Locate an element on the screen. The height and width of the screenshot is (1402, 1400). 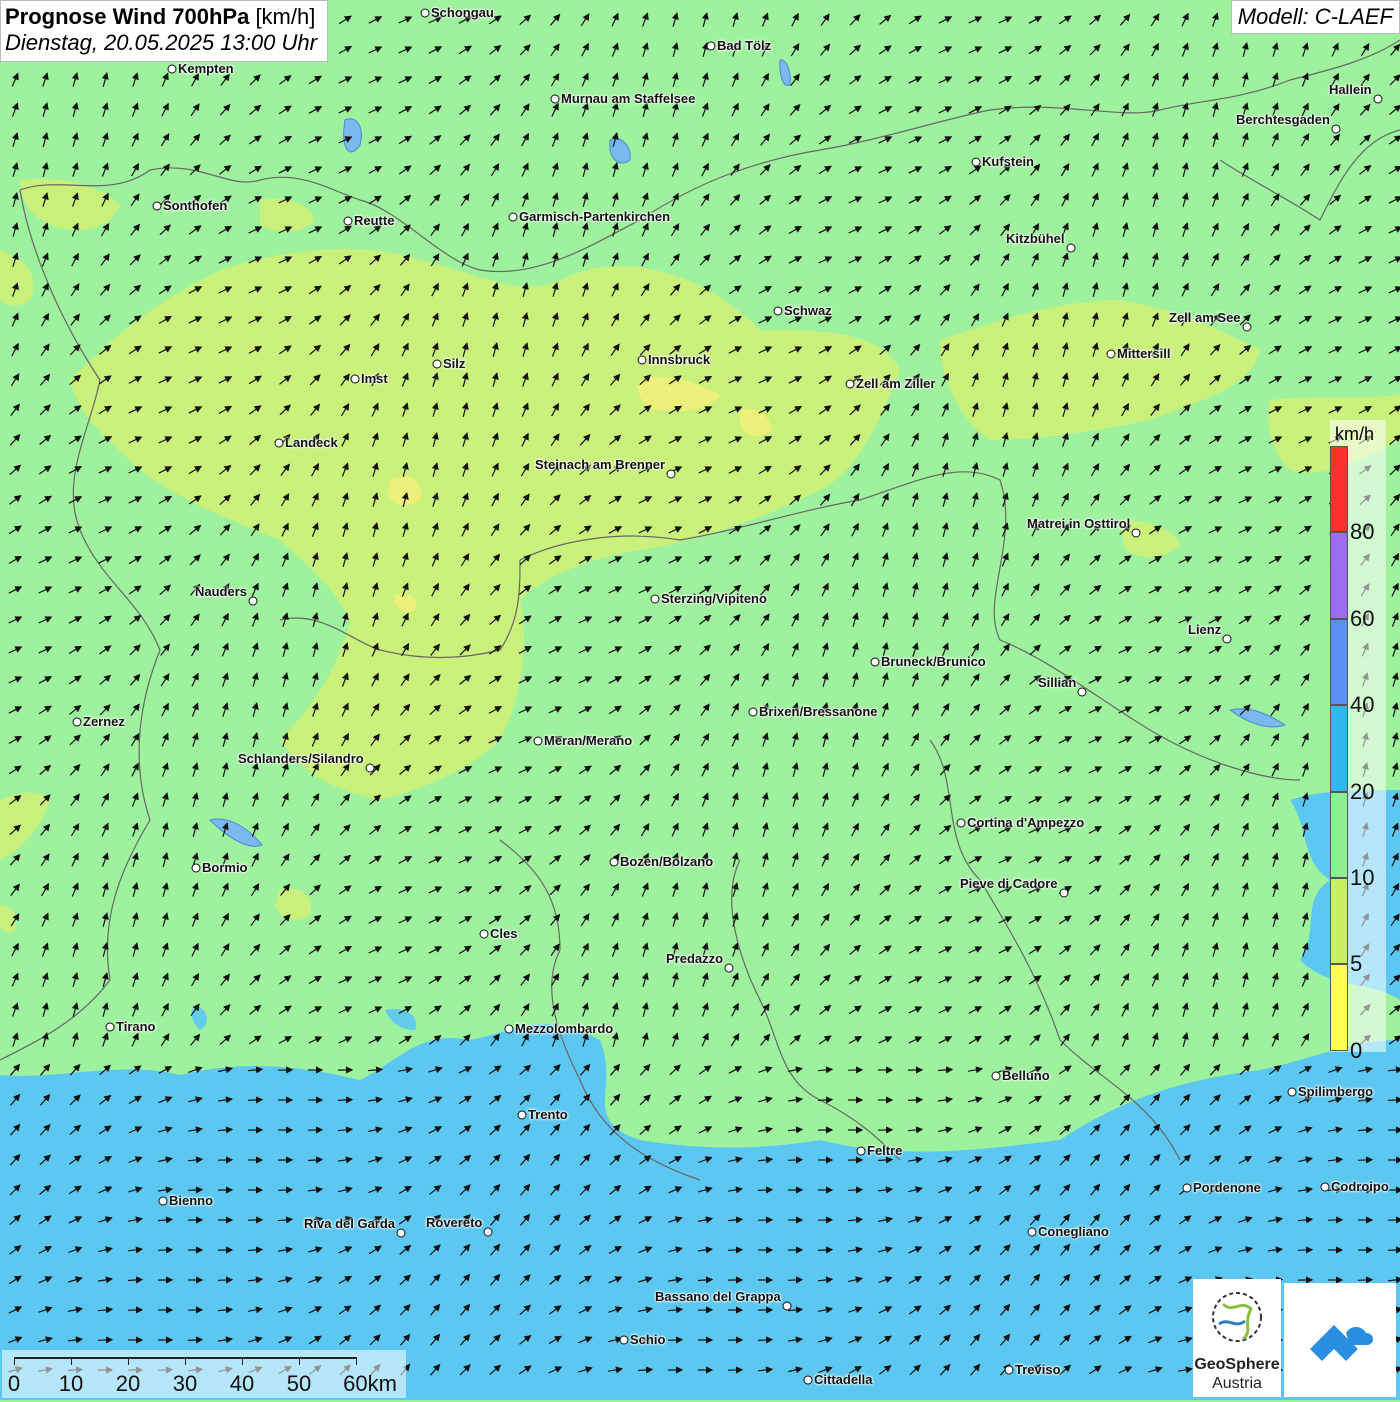
city-label: Mezzolombardo is located at coordinates (564, 1028).